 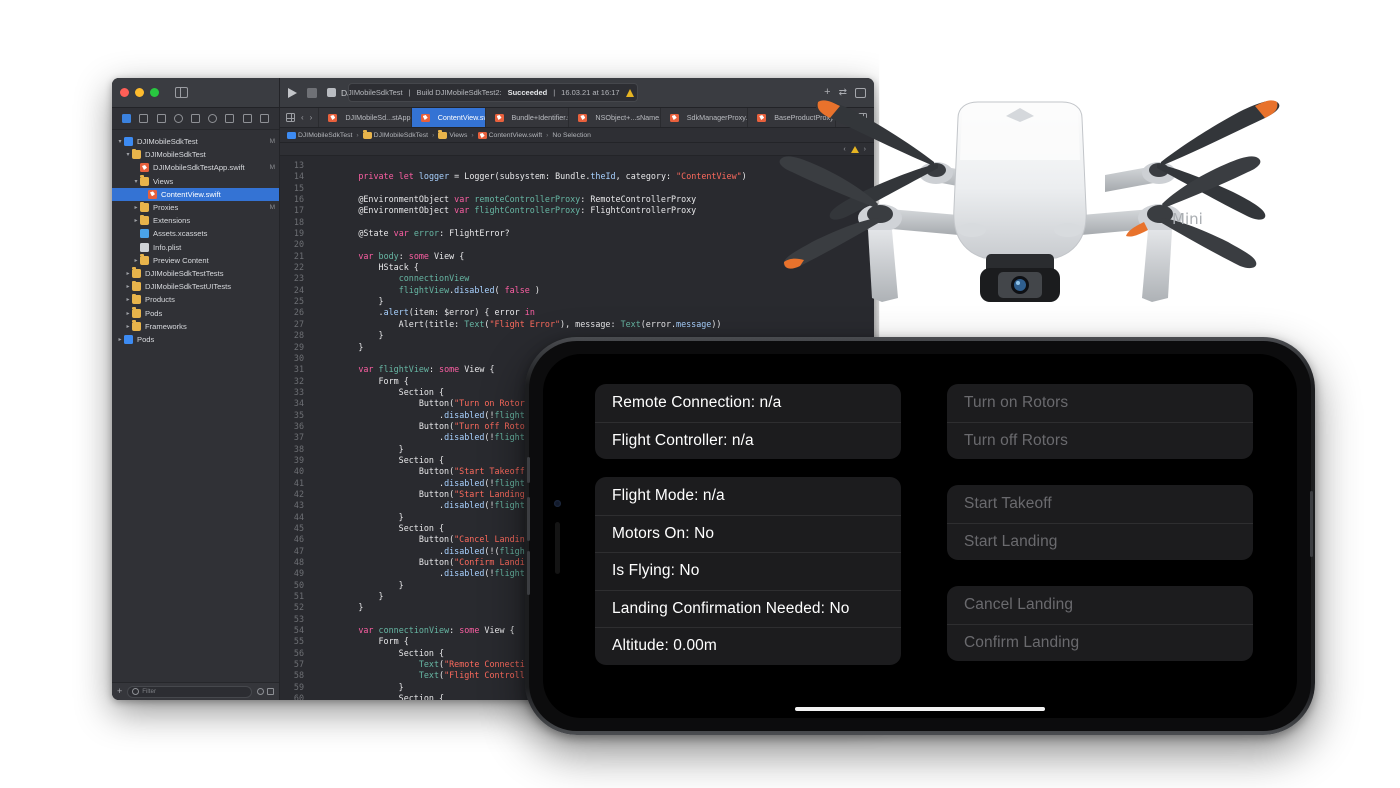 I want to click on test-navigator-icon, so click(x=213, y=118).